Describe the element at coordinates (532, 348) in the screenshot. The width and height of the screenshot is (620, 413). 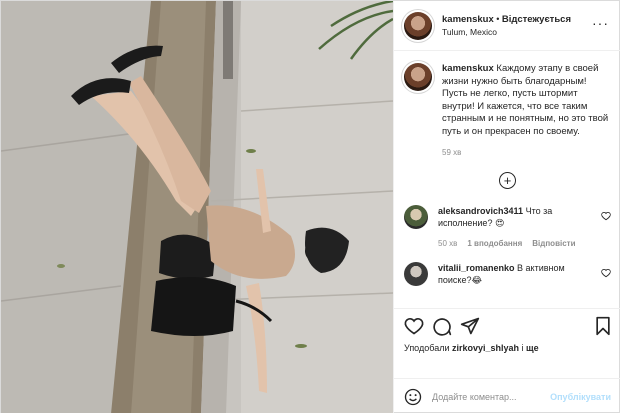
I see `liked-others-link: ще` at that location.